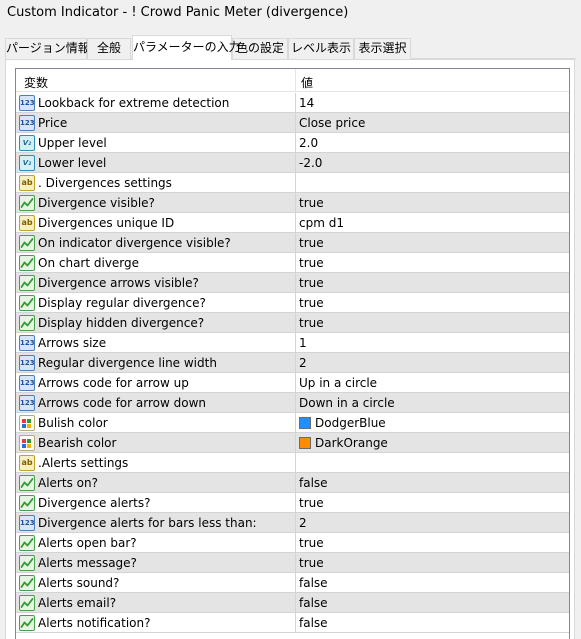 The width and height of the screenshot is (581, 639). I want to click on parameter-name: Upper level, so click(72, 143).